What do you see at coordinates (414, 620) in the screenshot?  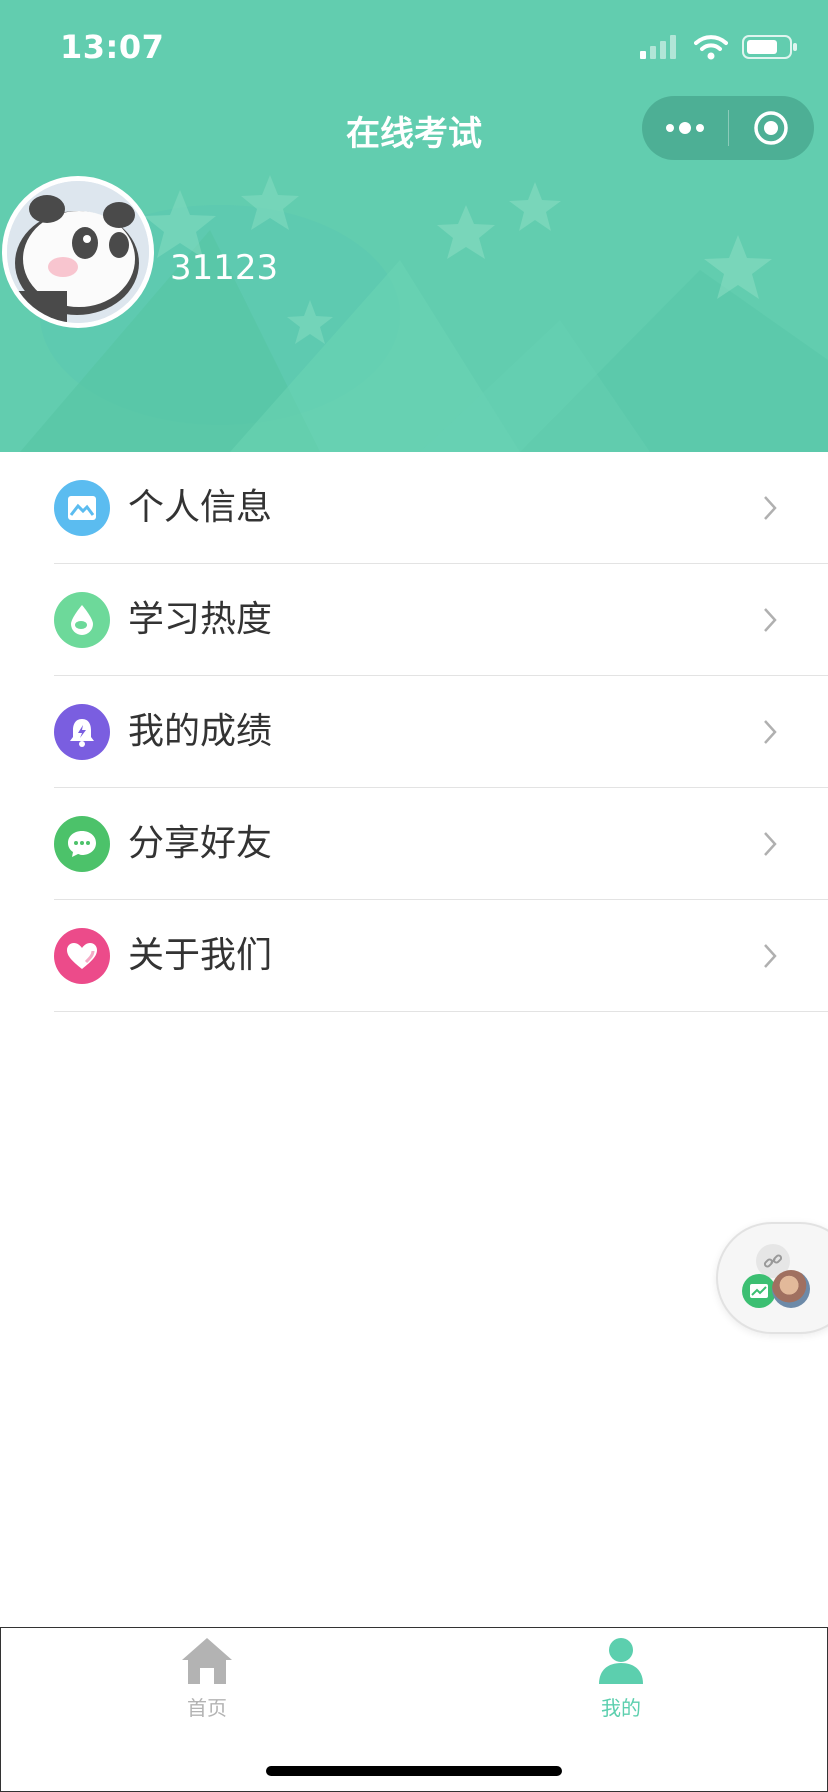 I see `menu-item-study-heat: 学习热度` at bounding box center [414, 620].